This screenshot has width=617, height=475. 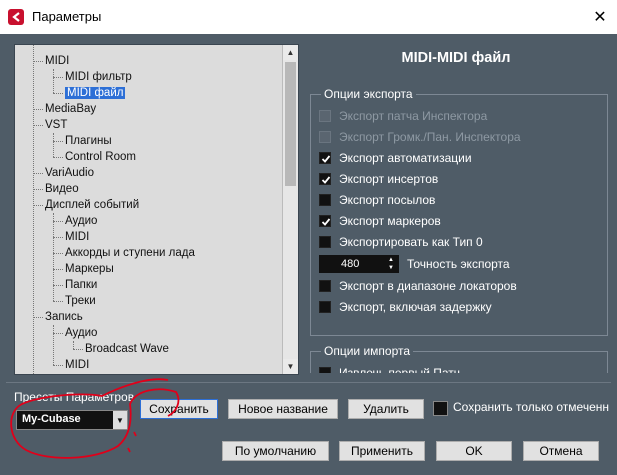 I want to click on tree-item: Broadcast Wave, so click(x=127, y=349).